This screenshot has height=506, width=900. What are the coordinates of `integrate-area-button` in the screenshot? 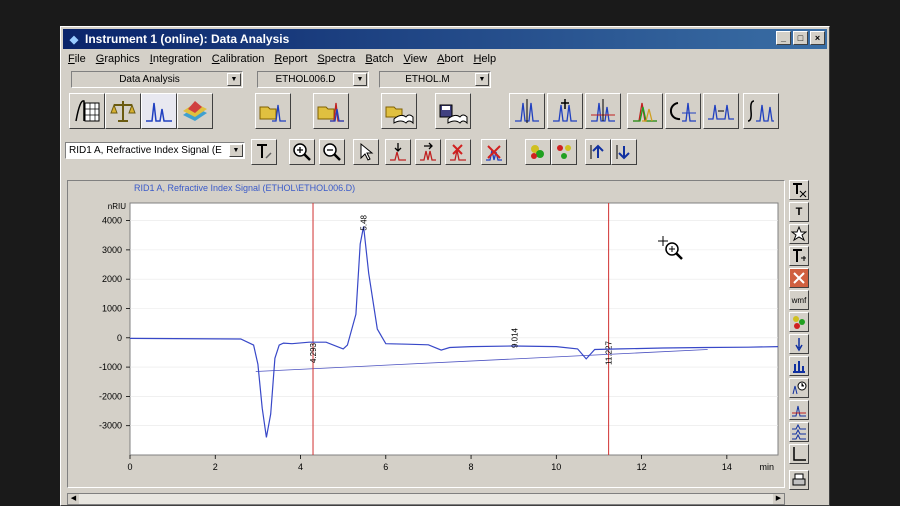 It's located at (761, 111).